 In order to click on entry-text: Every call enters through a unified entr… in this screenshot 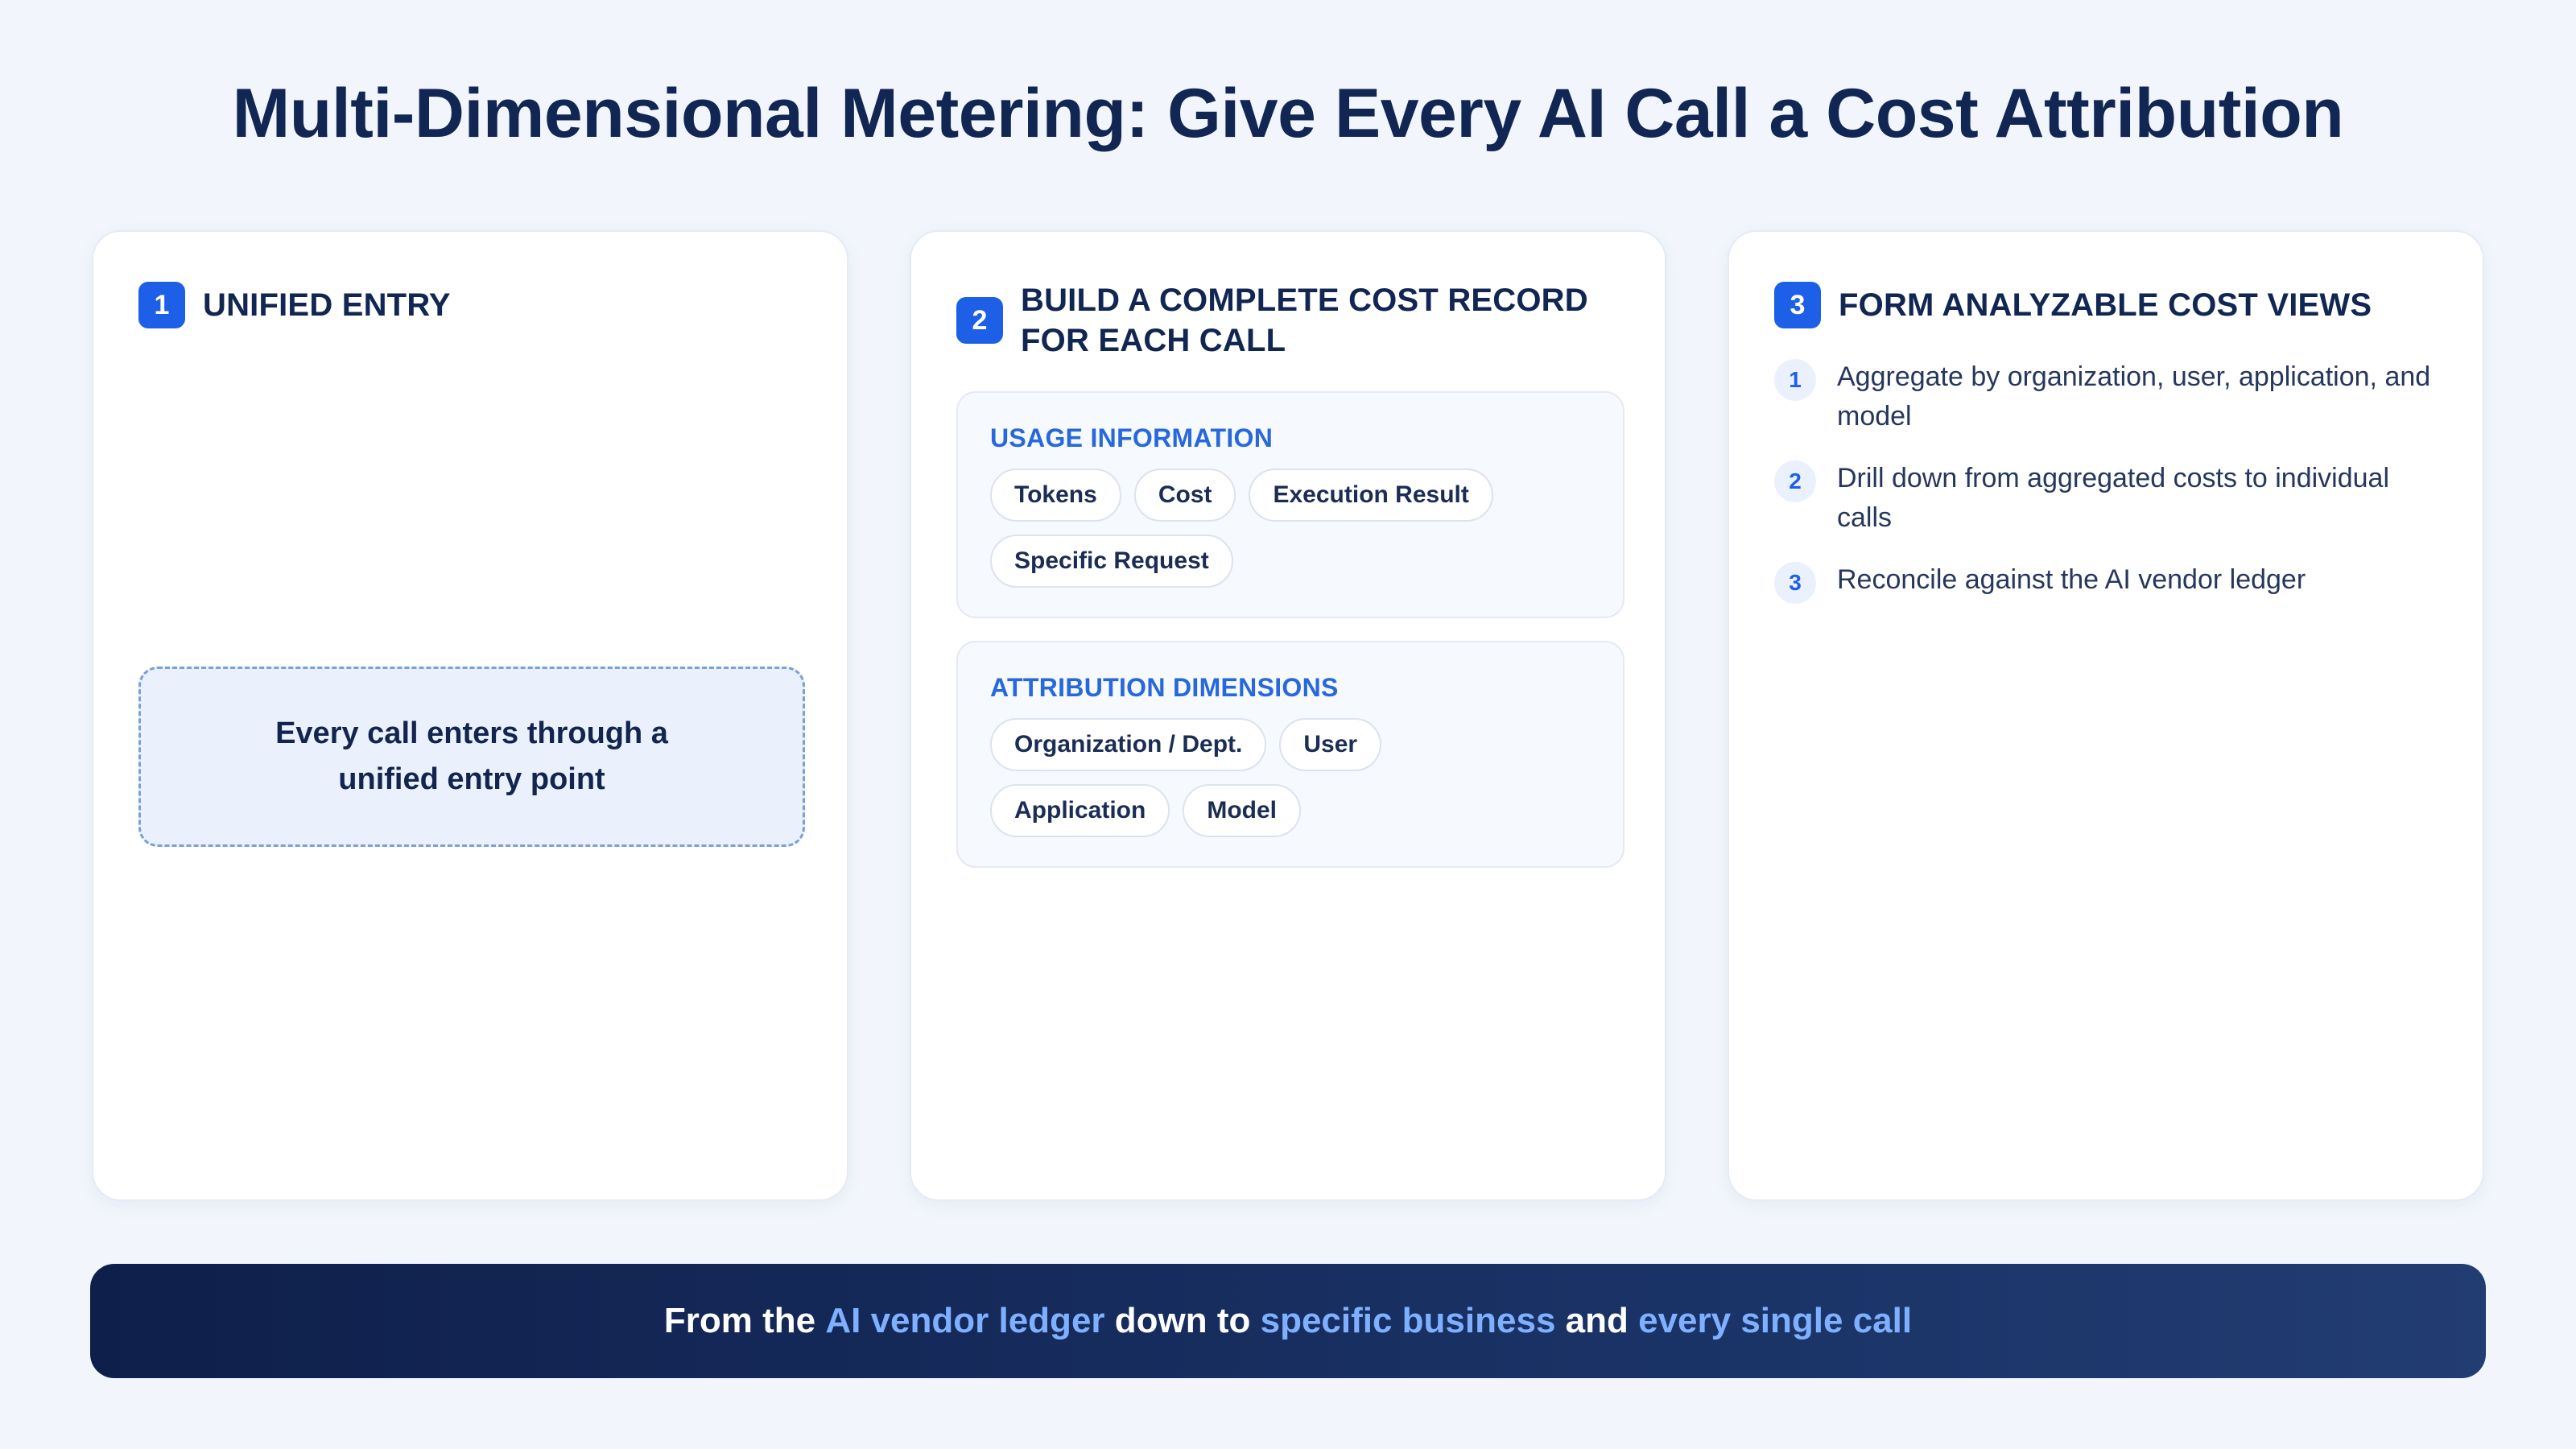, I will do `click(471, 756)`.